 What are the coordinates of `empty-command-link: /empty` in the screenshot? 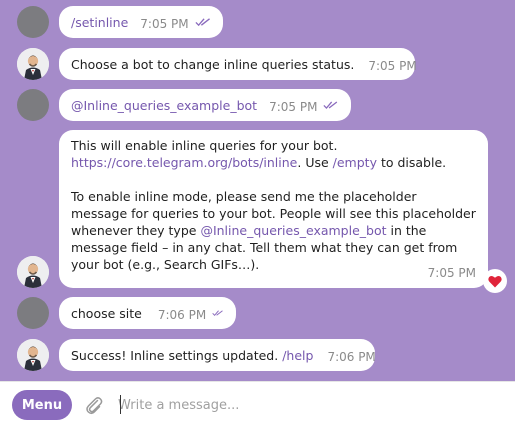 It's located at (355, 162).